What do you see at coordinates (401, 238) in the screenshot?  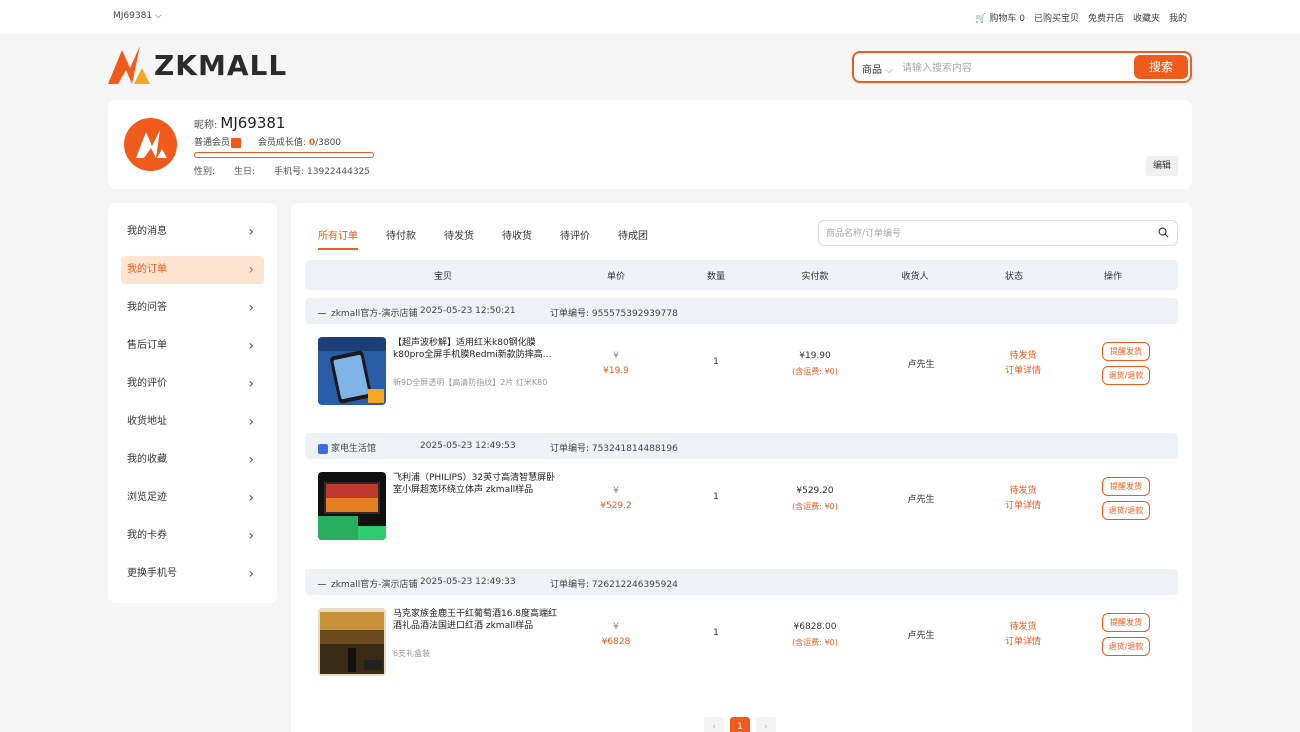 I see `tab-pending-payment: 待付款` at bounding box center [401, 238].